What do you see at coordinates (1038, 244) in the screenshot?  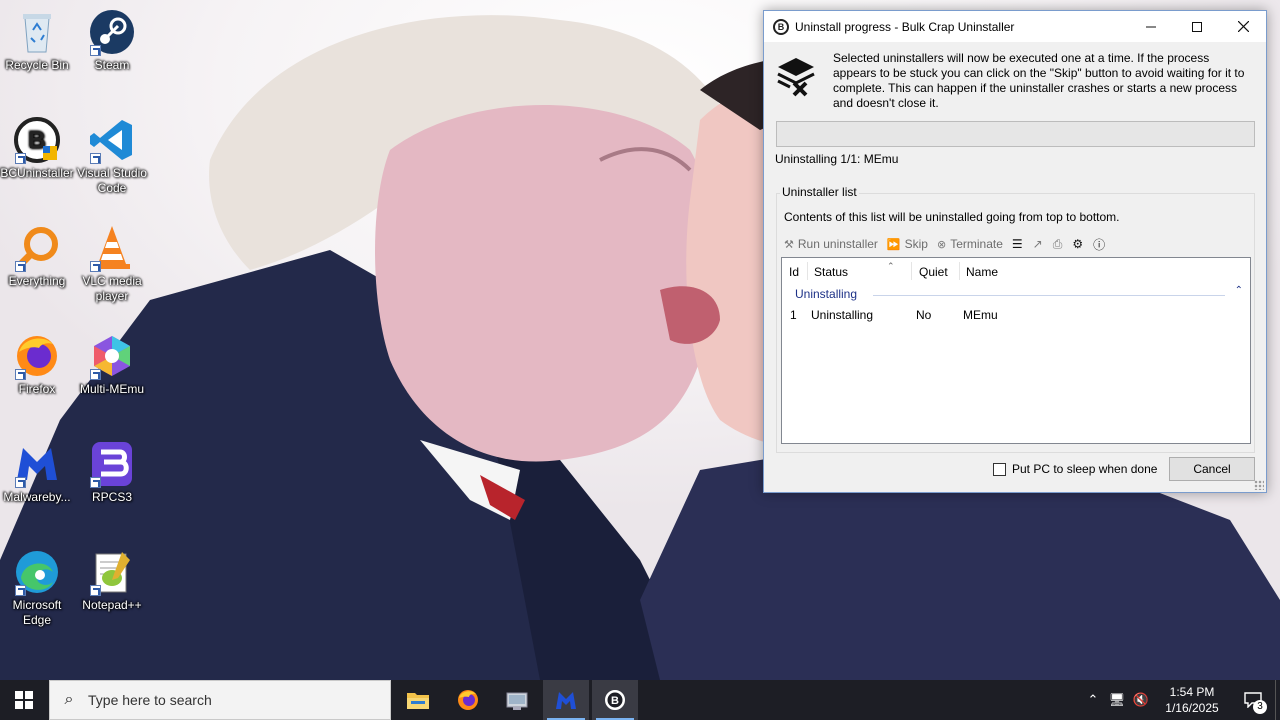 I see `open-external-icon: ↗` at bounding box center [1038, 244].